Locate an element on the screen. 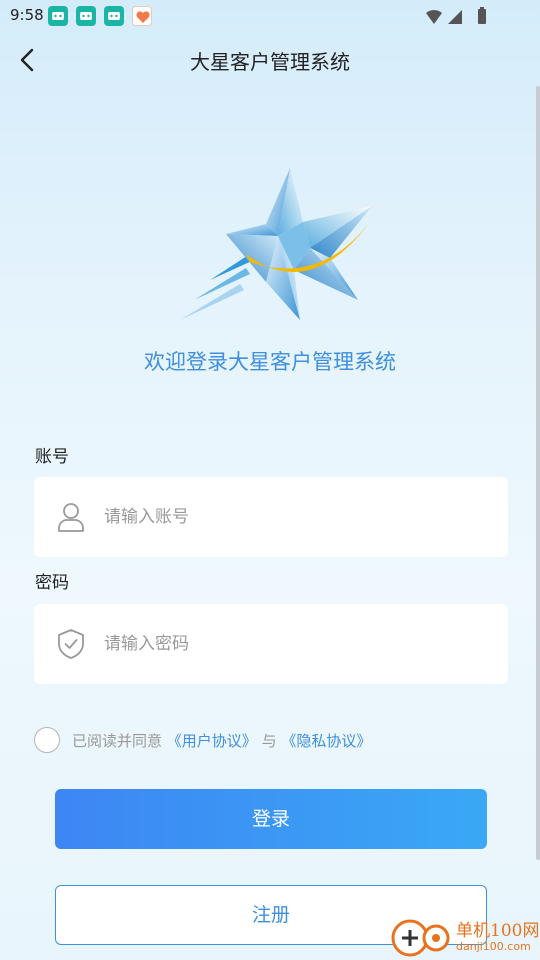 This screenshot has width=540, height=960. page-title: 大星客户管理系统 is located at coordinates (270, 62).